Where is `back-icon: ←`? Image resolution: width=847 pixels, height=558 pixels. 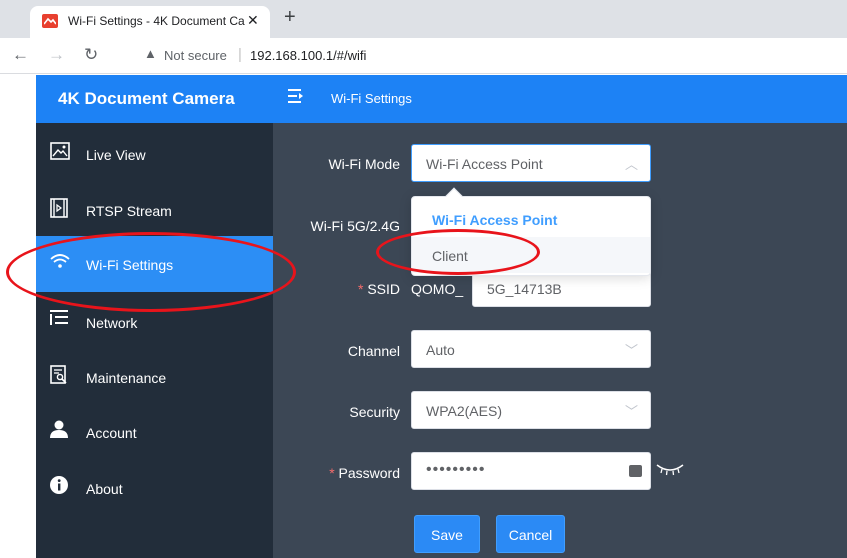
back-icon: ← is located at coordinates (20, 55).